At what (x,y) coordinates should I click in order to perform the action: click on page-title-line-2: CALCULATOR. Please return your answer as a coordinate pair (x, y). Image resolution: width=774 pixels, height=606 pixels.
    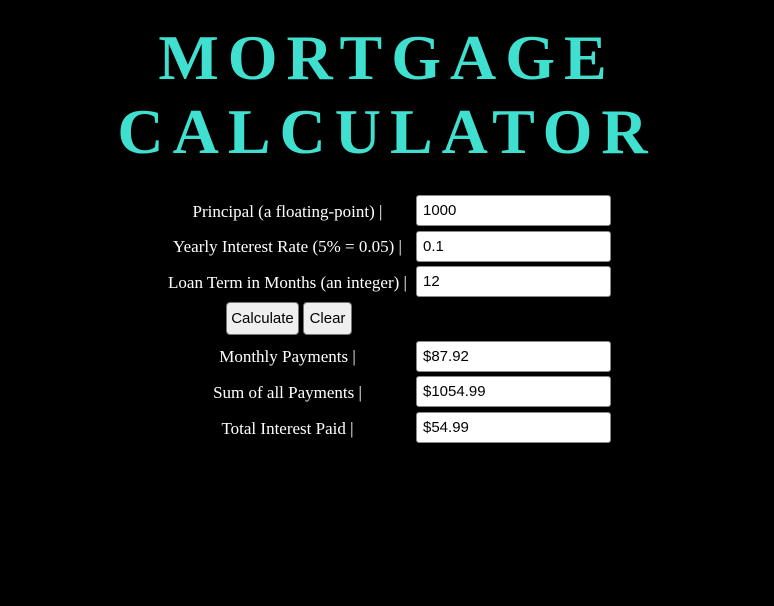
    Looking at the image, I should click on (387, 131).